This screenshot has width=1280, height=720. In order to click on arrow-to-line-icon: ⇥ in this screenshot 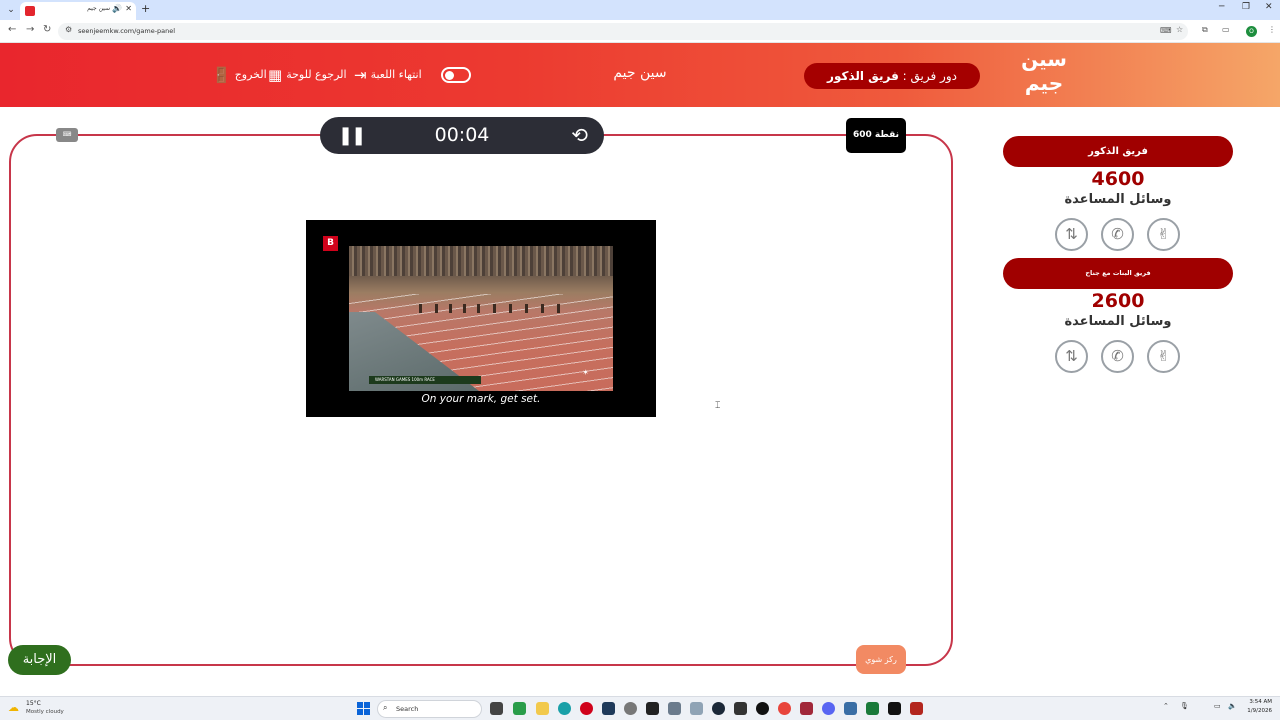, I will do `click(360, 75)`.